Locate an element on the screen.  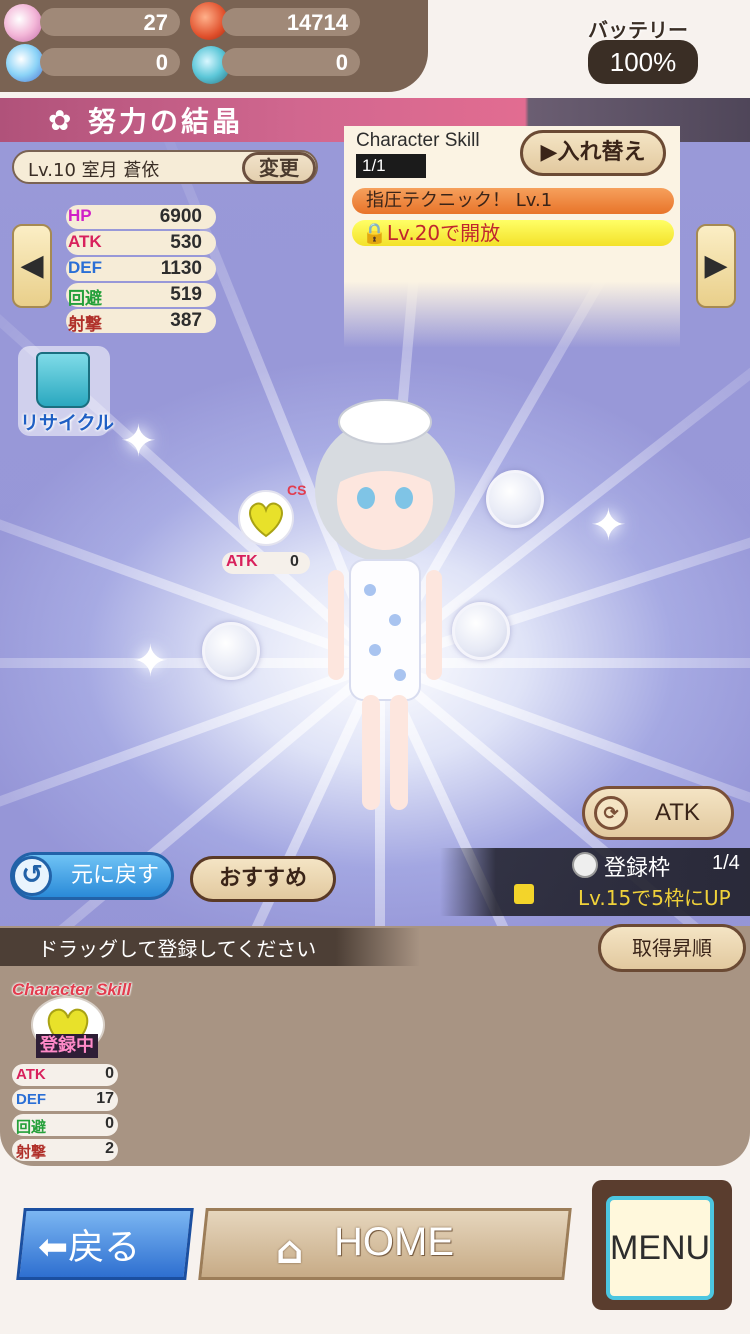
cycle-icon: ⟳ is located at coordinates (611, 813).